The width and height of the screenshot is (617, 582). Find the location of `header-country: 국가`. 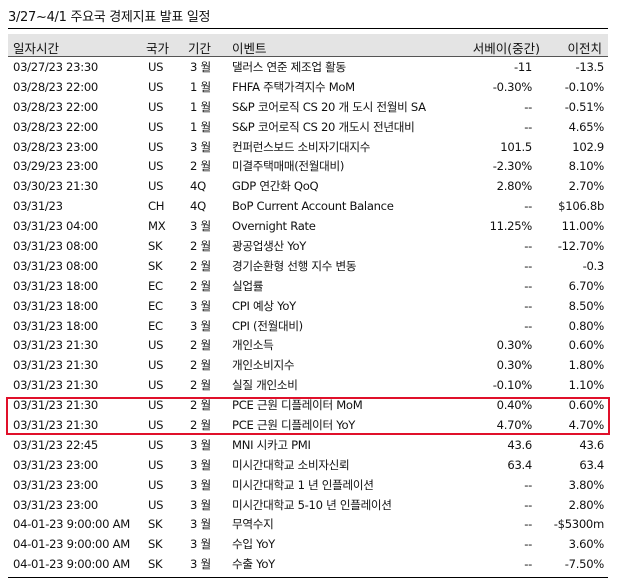

header-country: 국가 is located at coordinates (158, 48).